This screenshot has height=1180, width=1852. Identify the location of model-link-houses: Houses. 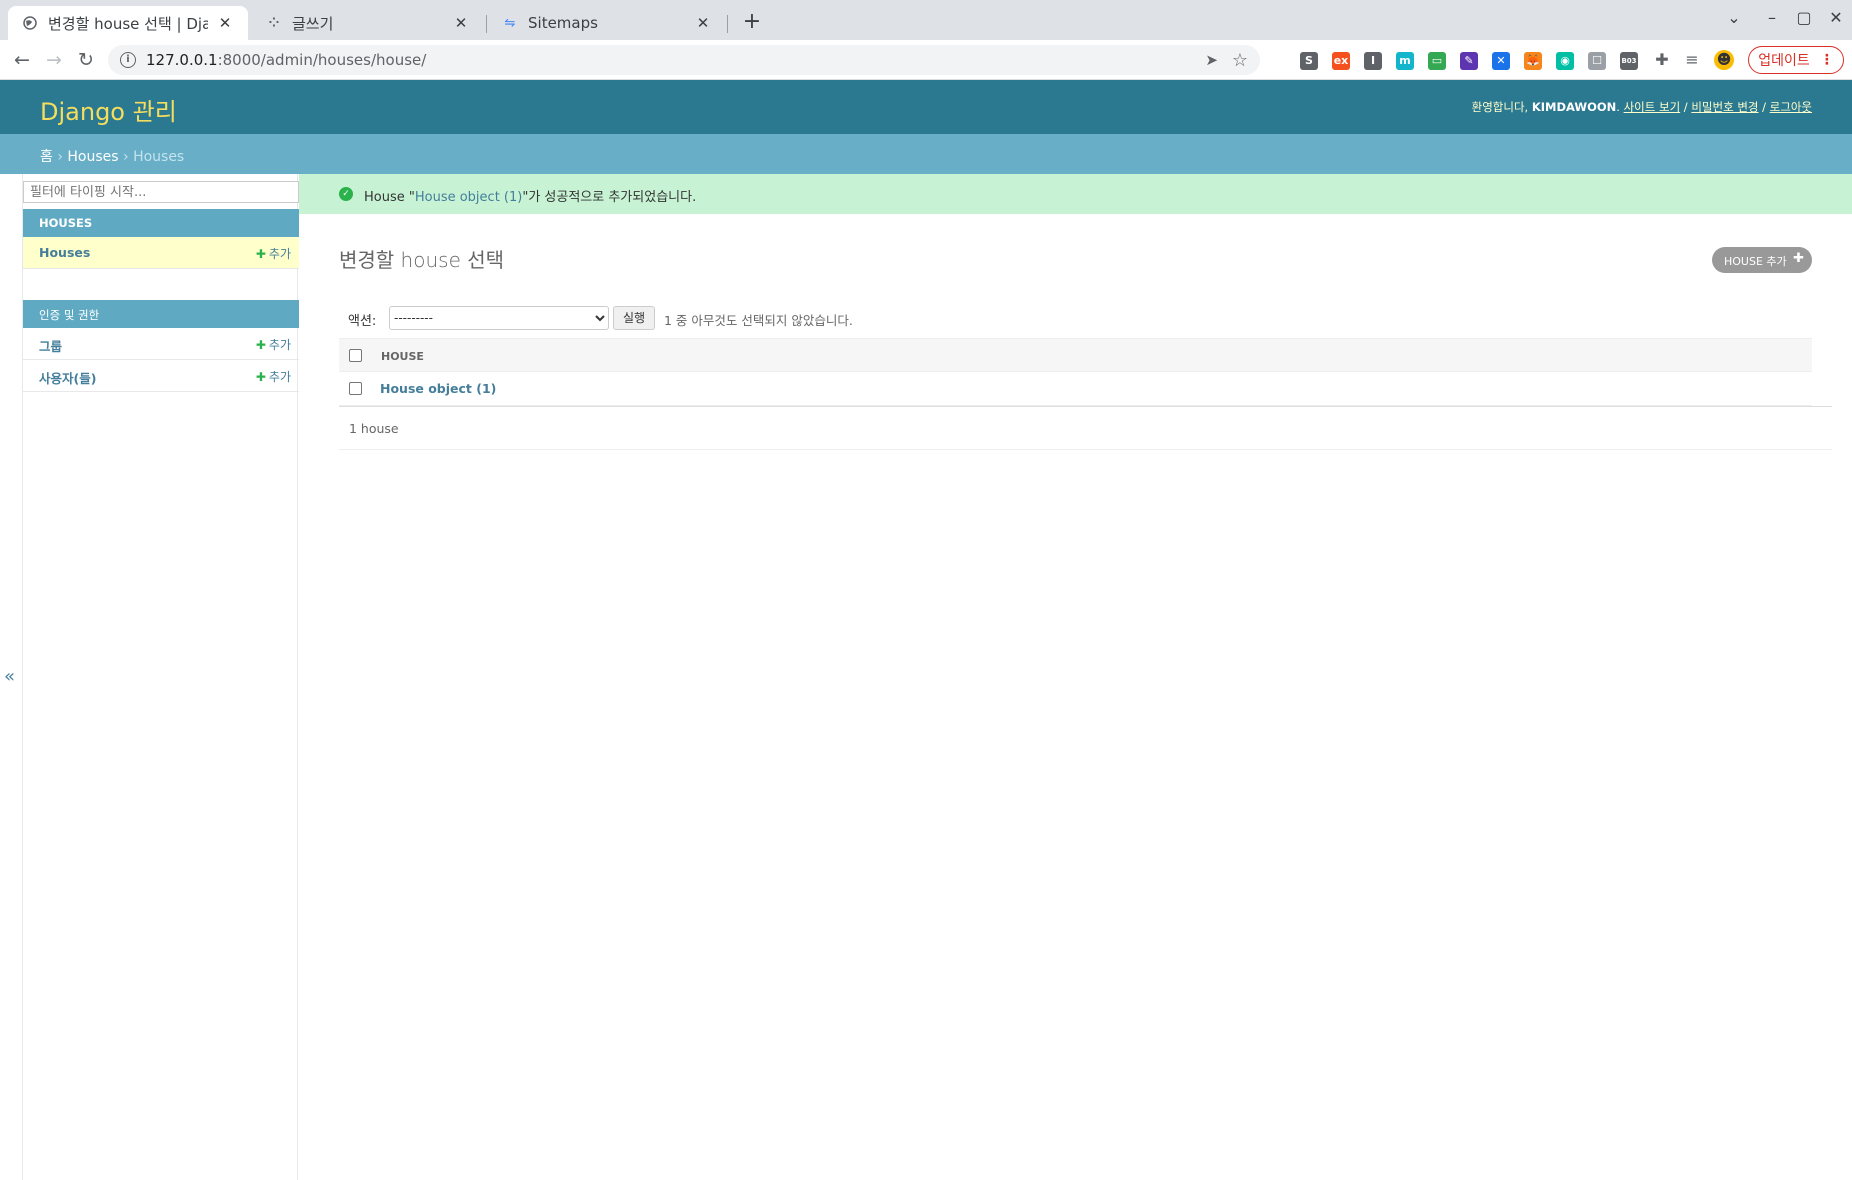
(64, 252).